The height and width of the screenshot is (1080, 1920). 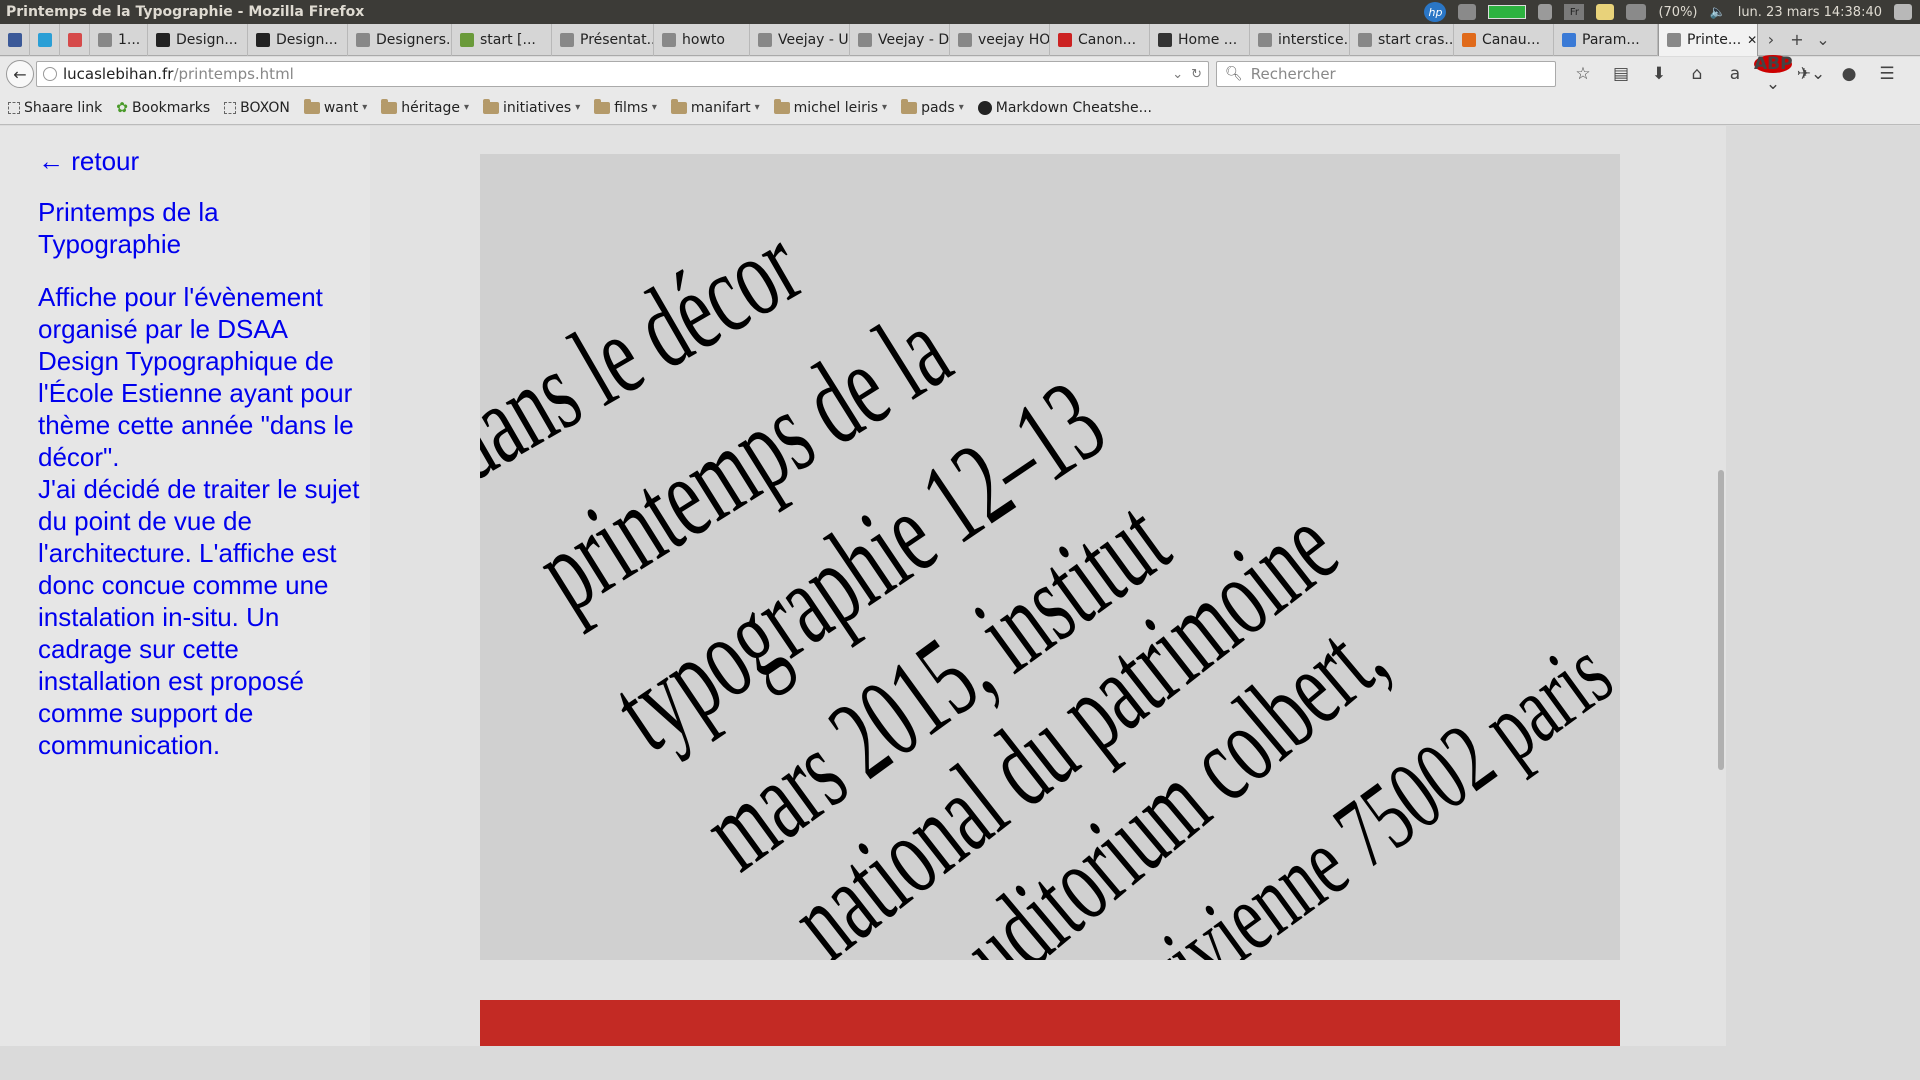 What do you see at coordinates (1823, 39) in the screenshot?
I see `tab-list-icon: ⌄` at bounding box center [1823, 39].